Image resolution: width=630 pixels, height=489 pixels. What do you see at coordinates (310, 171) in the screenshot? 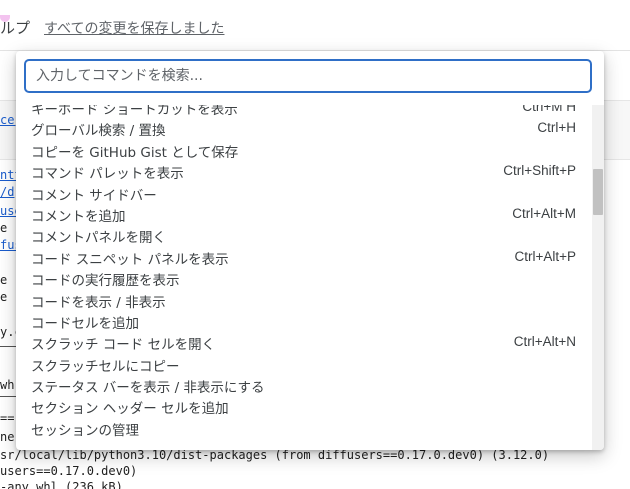
I see `command-item: コマンド パレットを表示 Ctrl+Shift+P` at bounding box center [310, 171].